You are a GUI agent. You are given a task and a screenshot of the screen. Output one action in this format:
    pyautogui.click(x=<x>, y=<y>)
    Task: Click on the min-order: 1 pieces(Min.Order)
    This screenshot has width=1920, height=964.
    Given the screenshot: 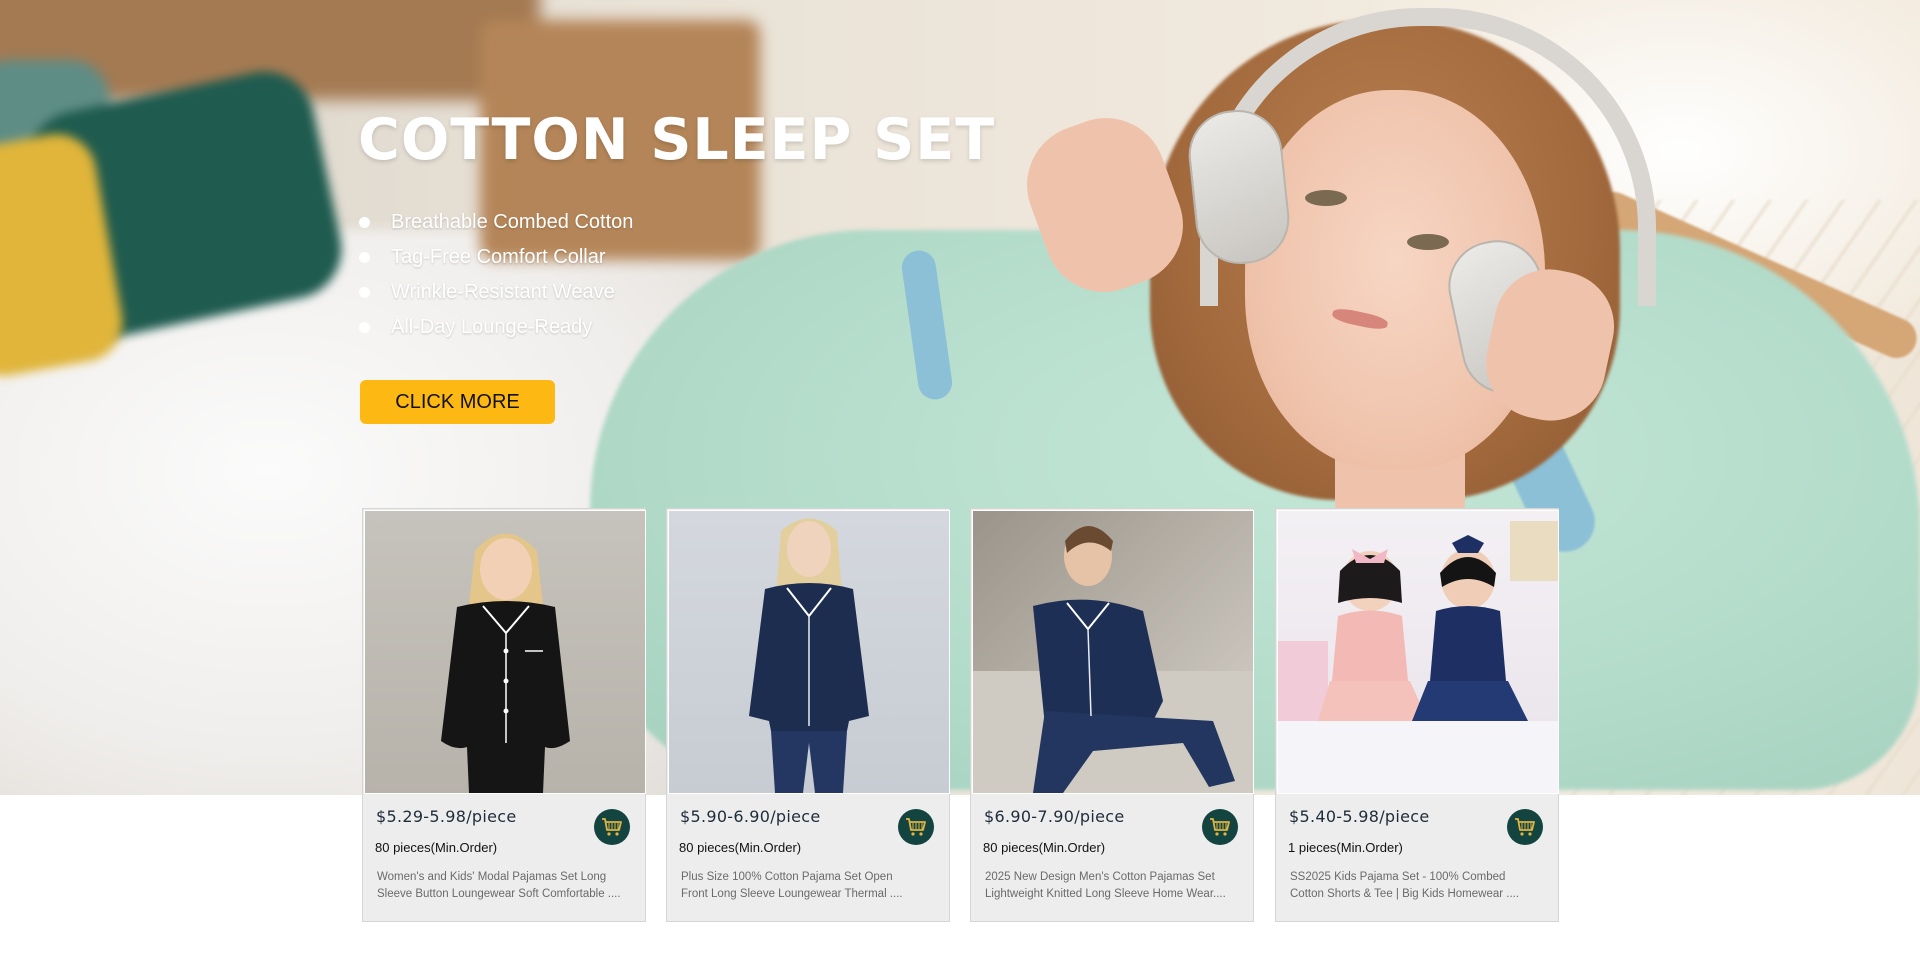 What is the action you would take?
    pyautogui.click(x=1345, y=847)
    